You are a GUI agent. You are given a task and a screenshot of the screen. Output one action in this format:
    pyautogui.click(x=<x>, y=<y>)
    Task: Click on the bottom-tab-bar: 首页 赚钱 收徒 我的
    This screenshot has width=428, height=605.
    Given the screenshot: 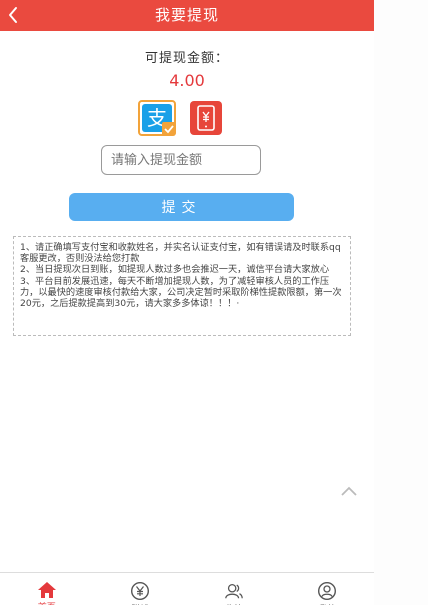 What is the action you would take?
    pyautogui.click(x=187, y=588)
    